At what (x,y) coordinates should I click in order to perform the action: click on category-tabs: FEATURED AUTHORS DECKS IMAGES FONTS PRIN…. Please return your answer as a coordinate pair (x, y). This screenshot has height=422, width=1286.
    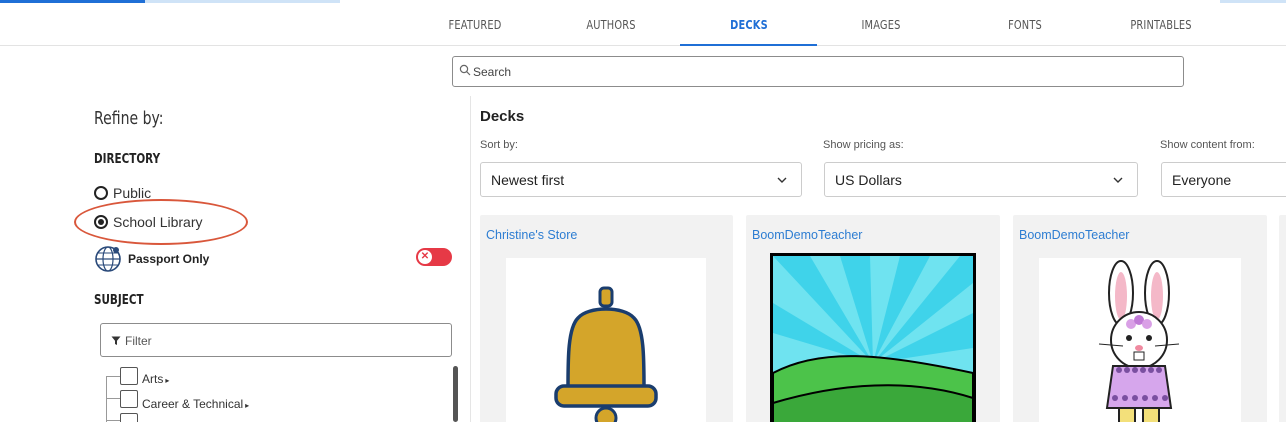
    Looking at the image, I should click on (643, 23).